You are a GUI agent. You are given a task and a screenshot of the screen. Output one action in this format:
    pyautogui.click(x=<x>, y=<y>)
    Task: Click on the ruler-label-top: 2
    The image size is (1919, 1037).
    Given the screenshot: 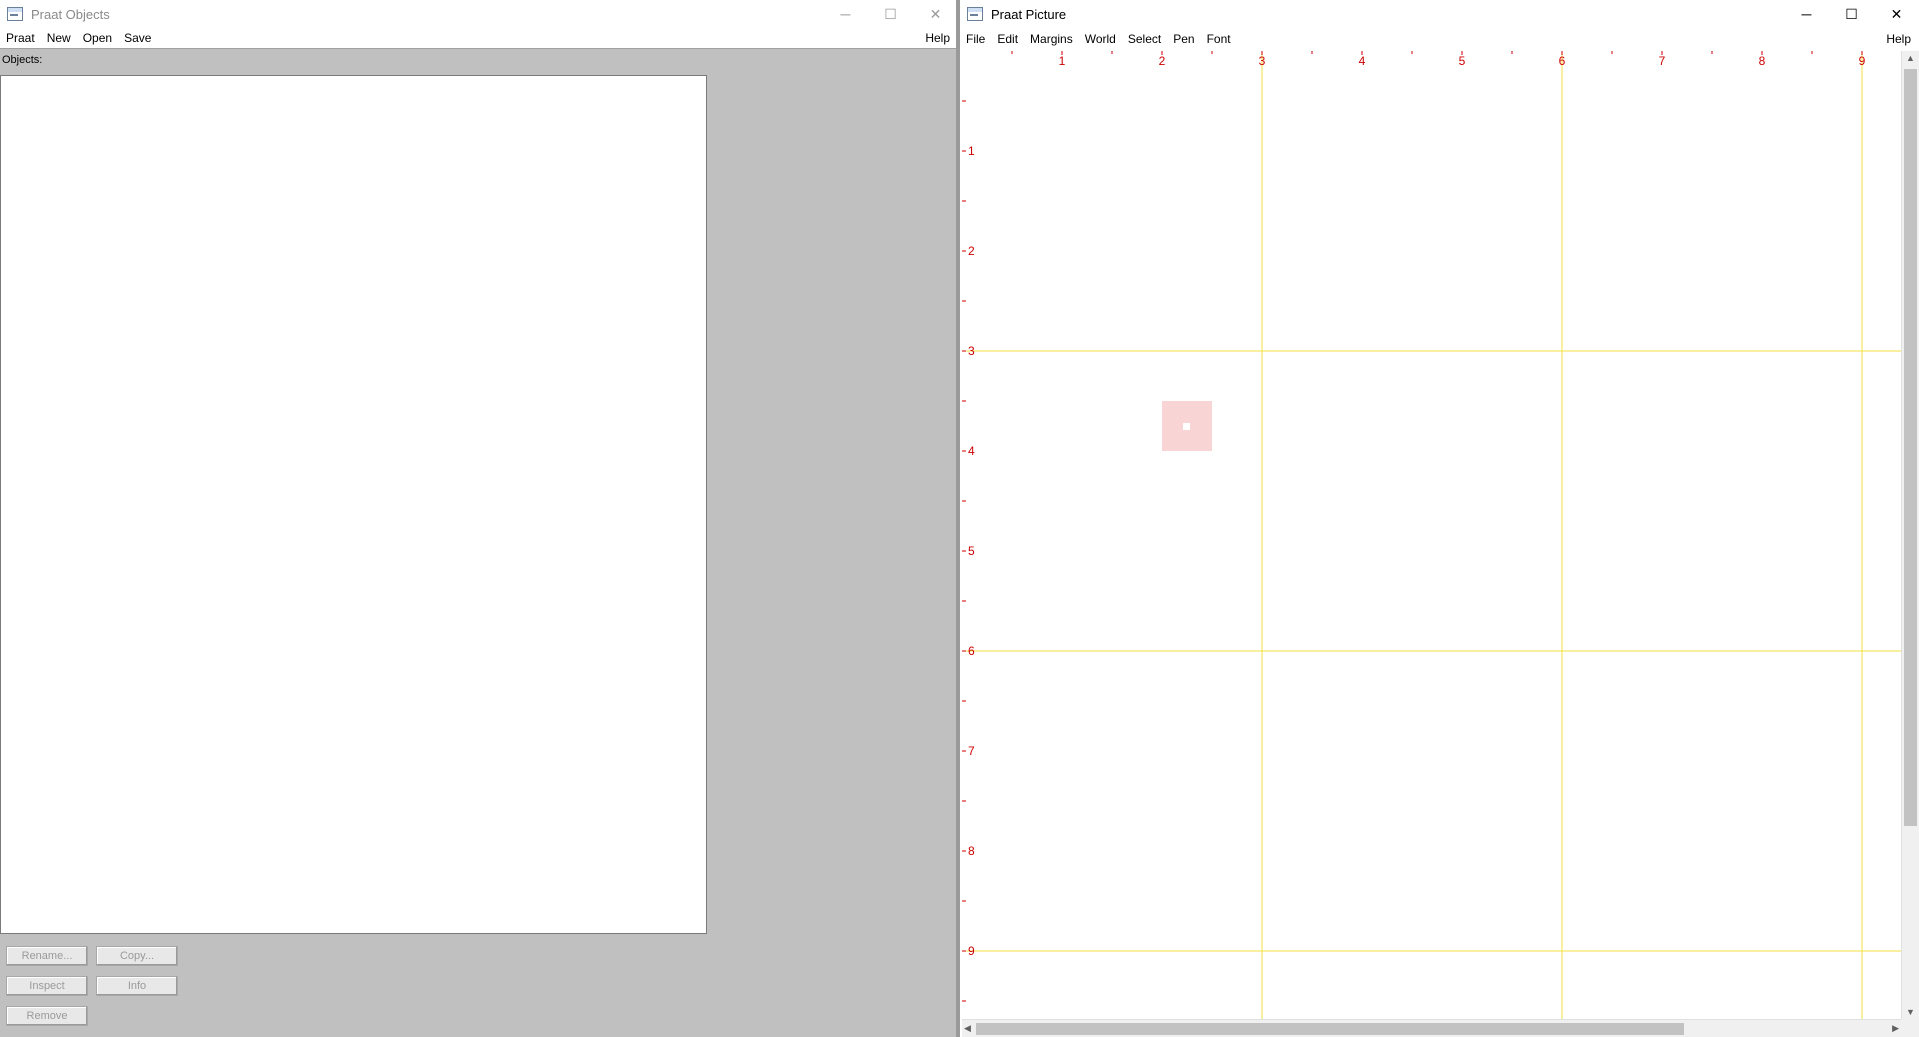 What is the action you would take?
    pyautogui.click(x=1162, y=61)
    